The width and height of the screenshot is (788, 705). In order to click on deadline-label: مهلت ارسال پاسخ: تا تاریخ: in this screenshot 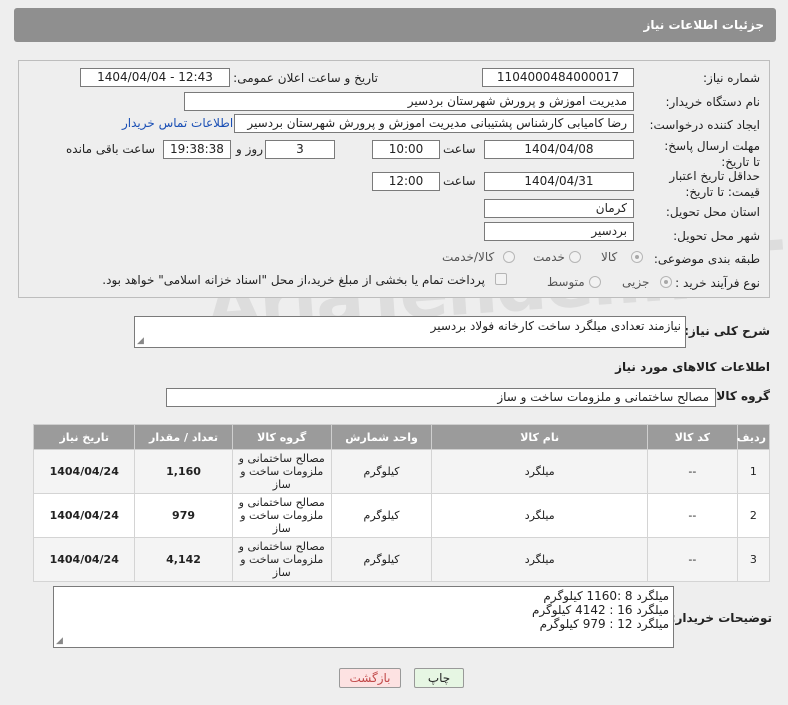, I will do `click(710, 154)`.